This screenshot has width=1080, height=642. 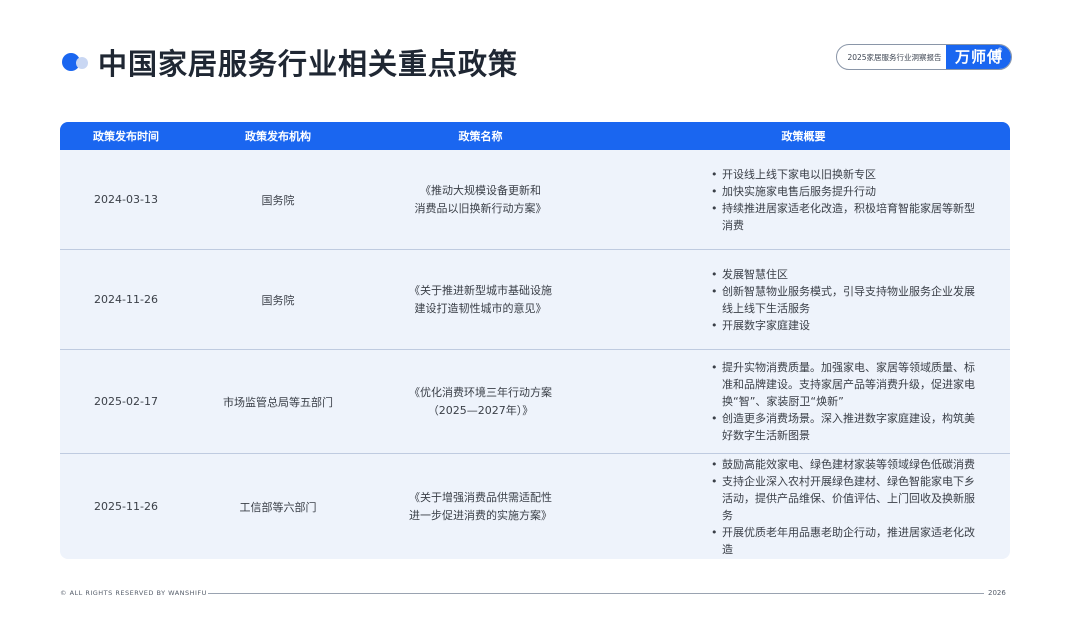 What do you see at coordinates (847, 325) in the screenshot?
I see `summary-item: 开展数字家庭建设` at bounding box center [847, 325].